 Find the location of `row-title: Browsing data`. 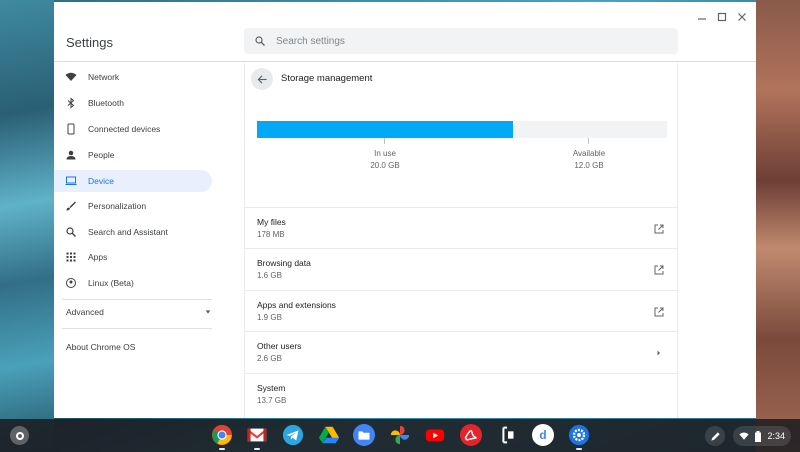

row-title: Browsing data is located at coordinates (284, 263).